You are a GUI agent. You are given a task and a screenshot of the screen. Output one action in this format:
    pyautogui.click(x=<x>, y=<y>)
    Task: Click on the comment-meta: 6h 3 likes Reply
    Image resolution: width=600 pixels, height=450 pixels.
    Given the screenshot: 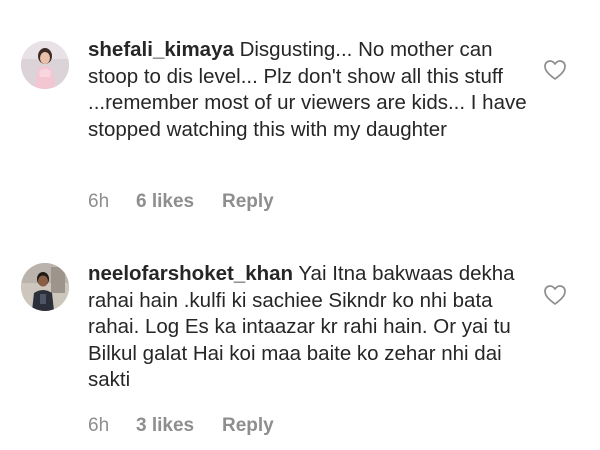 What is the action you would take?
    pyautogui.click(x=181, y=426)
    